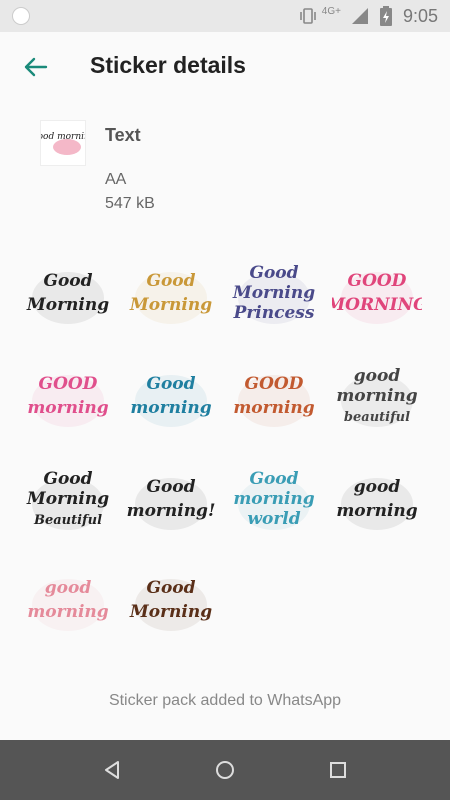  Describe the element at coordinates (273, 519) in the screenshot. I see `sticker-text: world` at that location.